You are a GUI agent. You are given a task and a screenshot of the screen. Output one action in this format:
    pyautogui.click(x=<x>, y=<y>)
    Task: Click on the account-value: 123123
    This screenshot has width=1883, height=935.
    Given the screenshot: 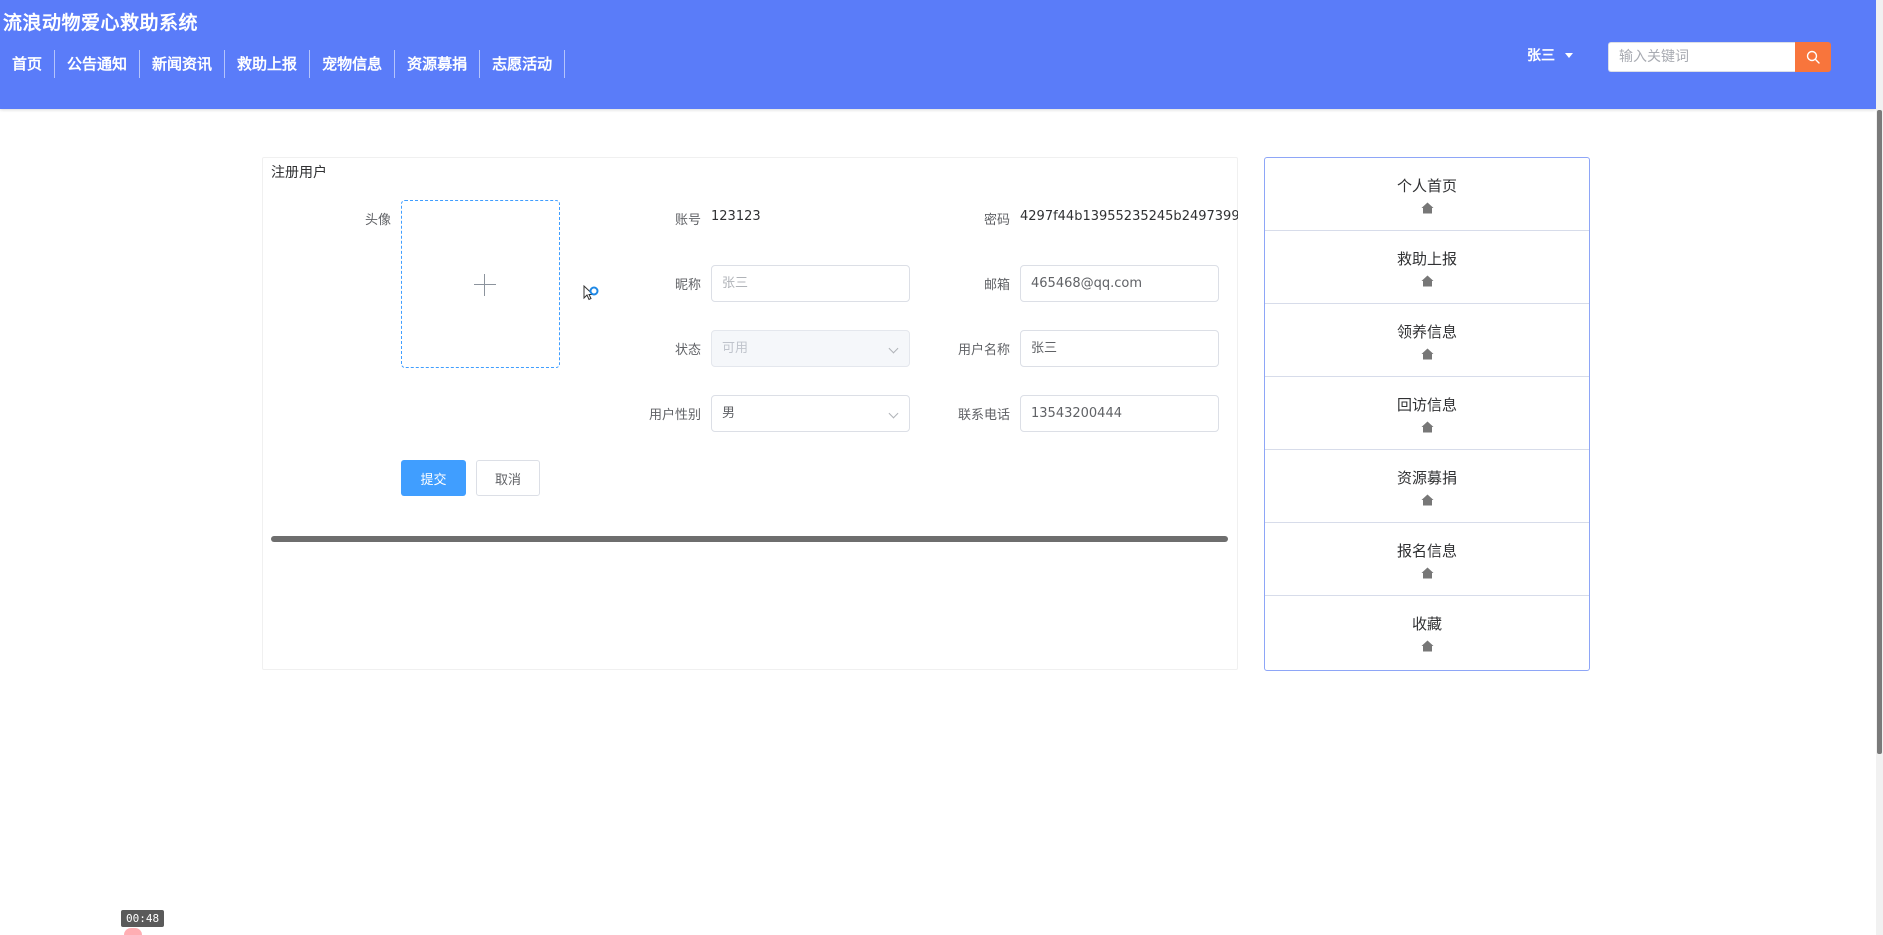 What is the action you would take?
    pyautogui.click(x=736, y=216)
    